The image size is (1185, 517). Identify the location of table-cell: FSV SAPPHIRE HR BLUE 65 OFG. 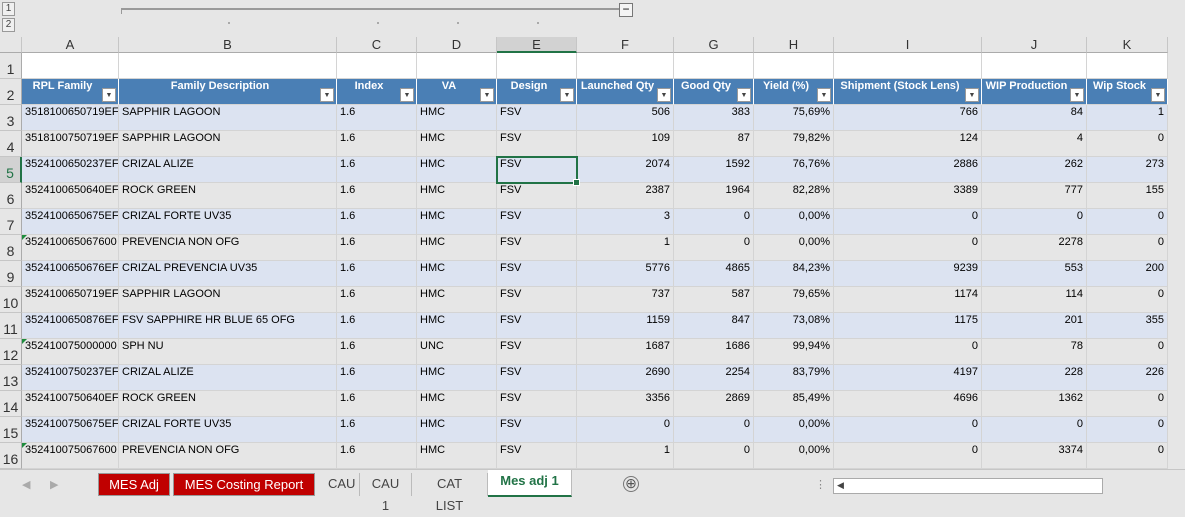
(228, 326).